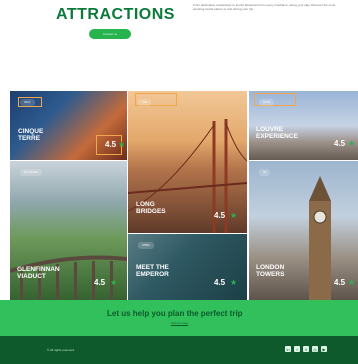 The height and width of the screenshot is (364, 358). I want to click on tile-louvre: PARIS LOUVRE EXPERIENCE 4.5 ★, so click(303, 125).